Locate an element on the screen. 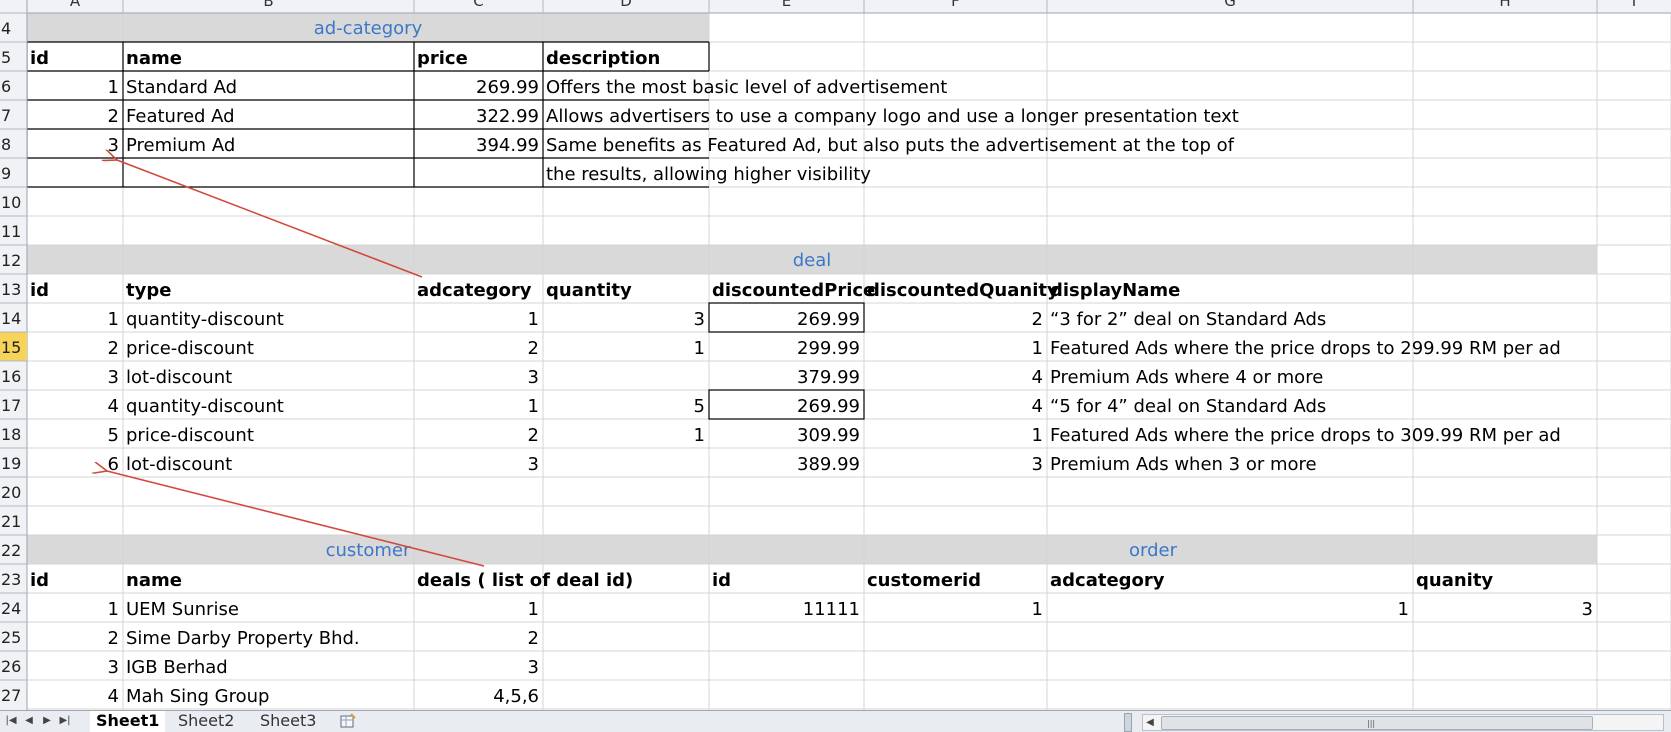  deal-discounted-quantity: 4 is located at coordinates (1037, 406).